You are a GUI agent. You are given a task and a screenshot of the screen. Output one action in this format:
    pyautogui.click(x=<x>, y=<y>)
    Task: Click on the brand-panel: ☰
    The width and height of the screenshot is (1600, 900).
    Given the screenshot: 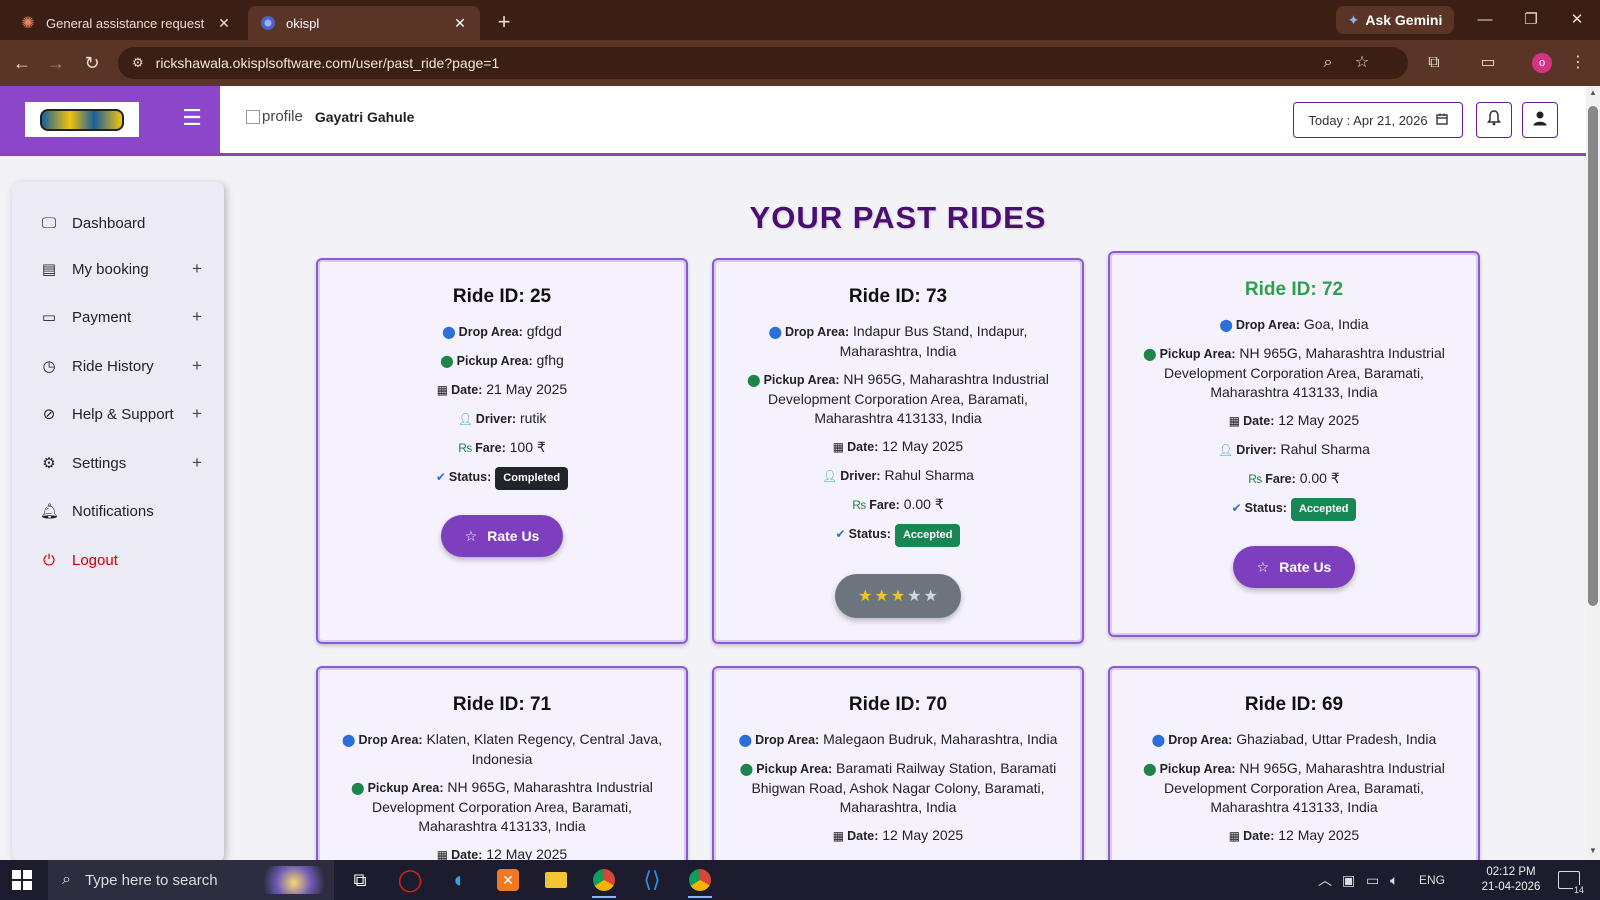 What is the action you would take?
    pyautogui.click(x=110, y=119)
    